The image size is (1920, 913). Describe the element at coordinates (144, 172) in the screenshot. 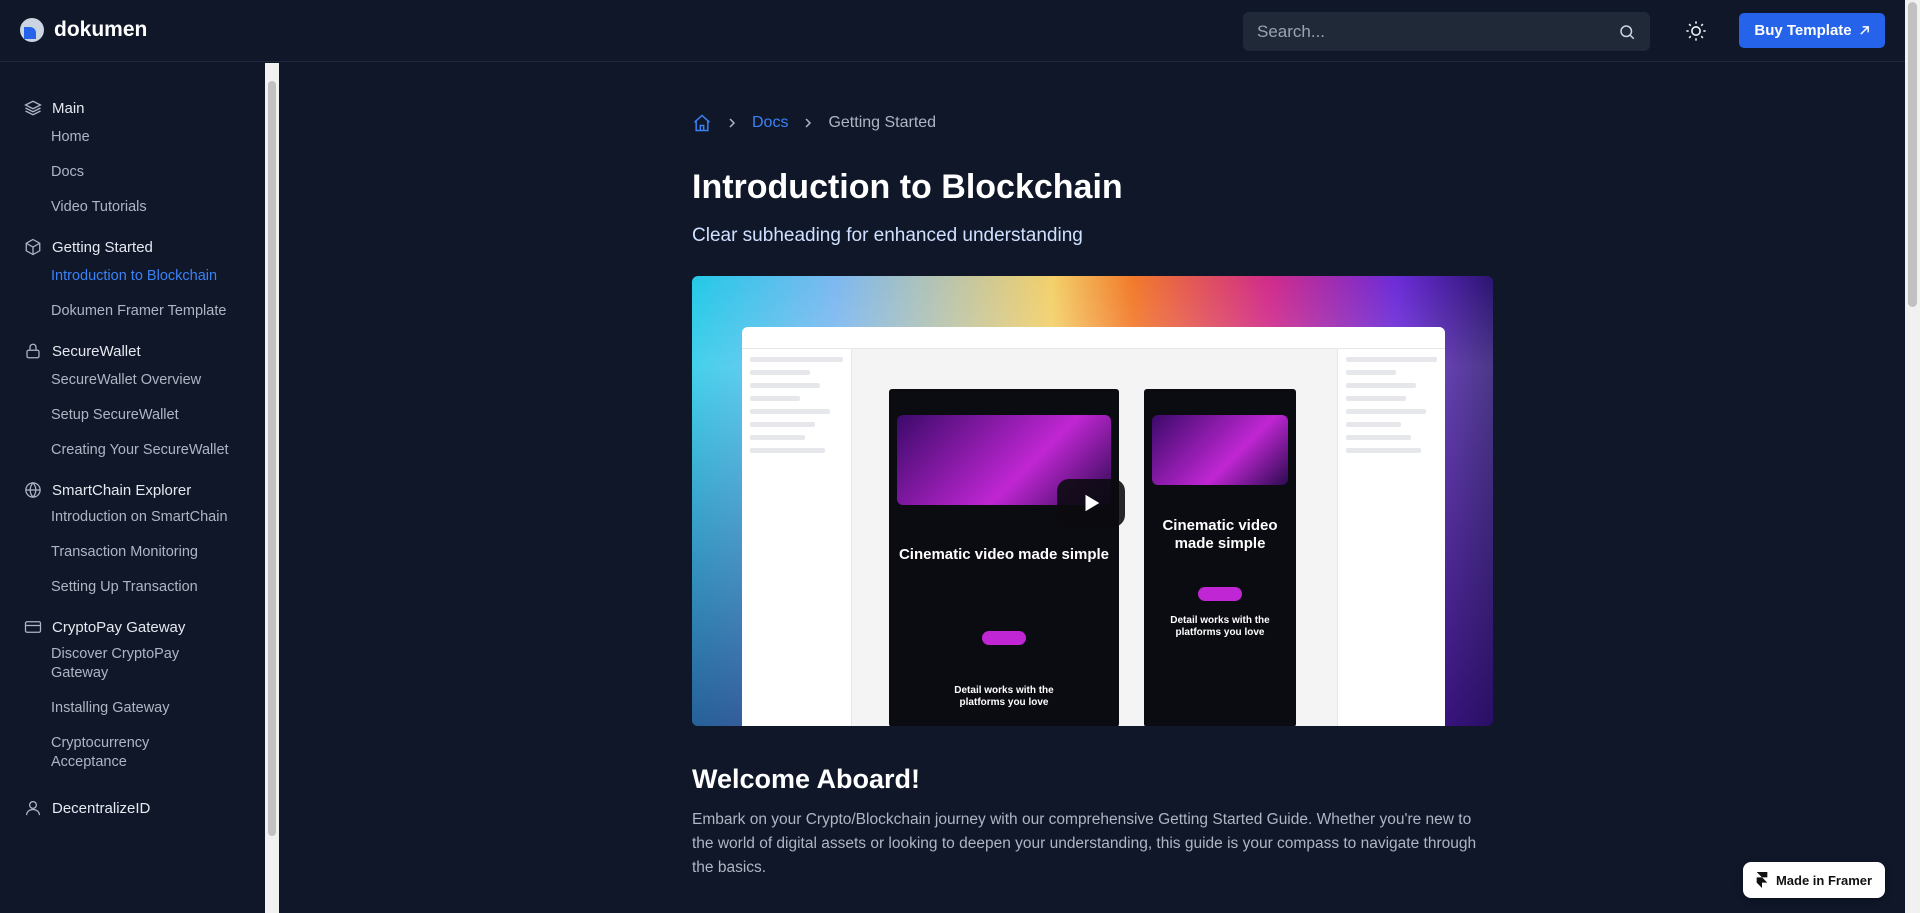

I see `sidebar-item-docs: Docs` at that location.